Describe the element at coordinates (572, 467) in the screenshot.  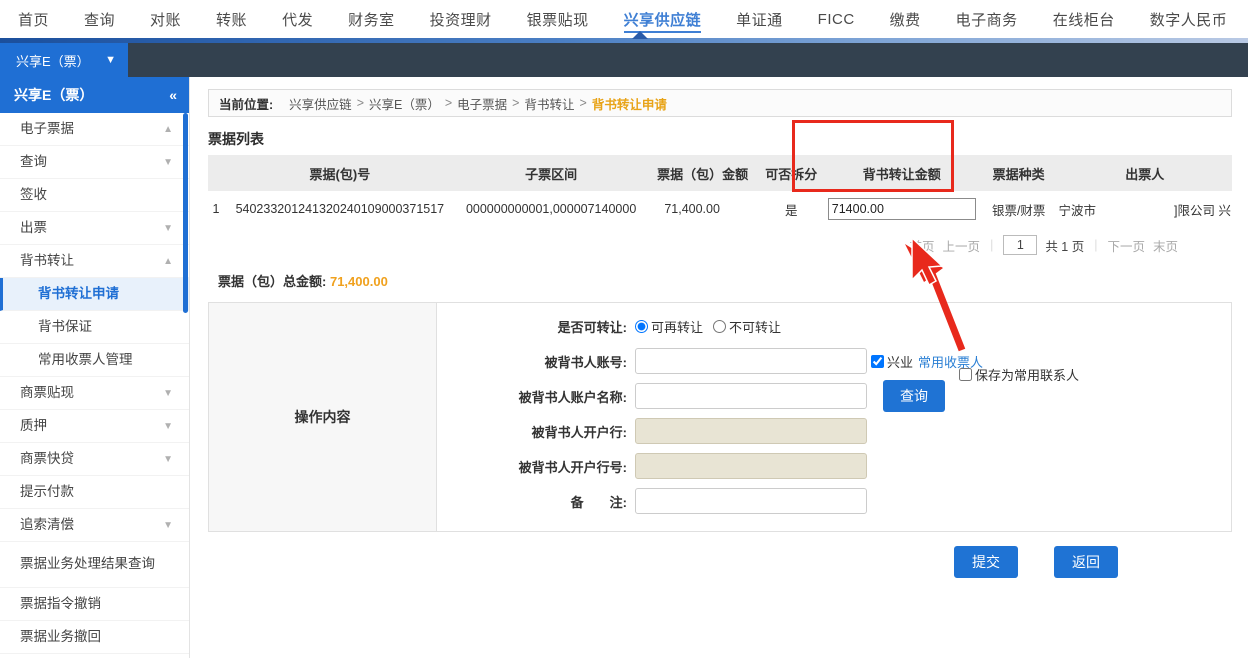
I see `endorsee-bank-code-label: 被背书人开户行号:` at that location.